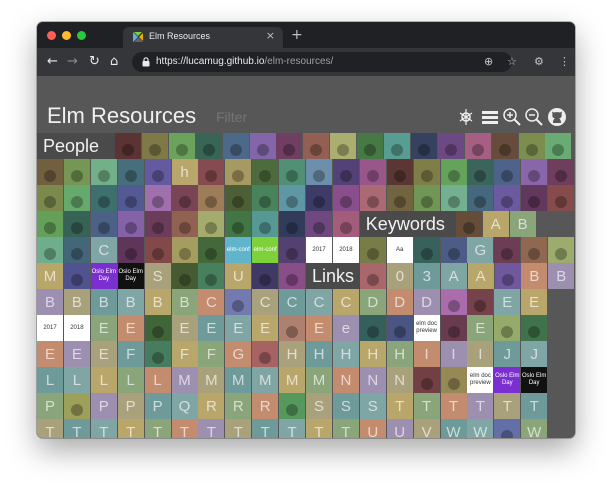  What do you see at coordinates (322, 62) in the screenshot?
I see `address-bar: https://lucamug.github.io/elm-resources/` at bounding box center [322, 62].